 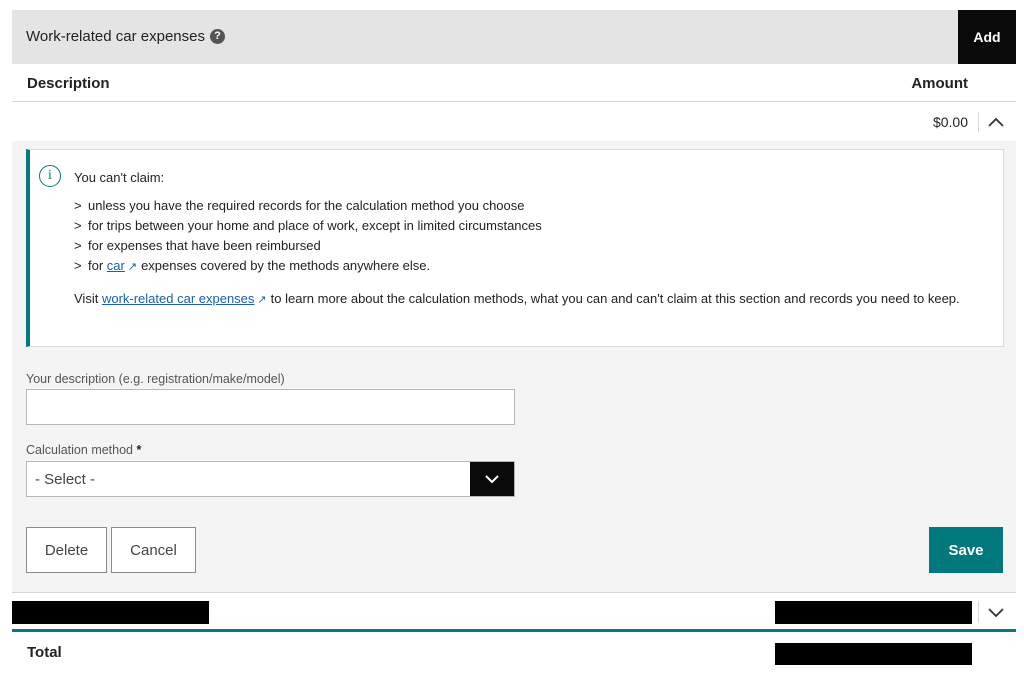 I want to click on description-column-header: Description, so click(x=68, y=83).